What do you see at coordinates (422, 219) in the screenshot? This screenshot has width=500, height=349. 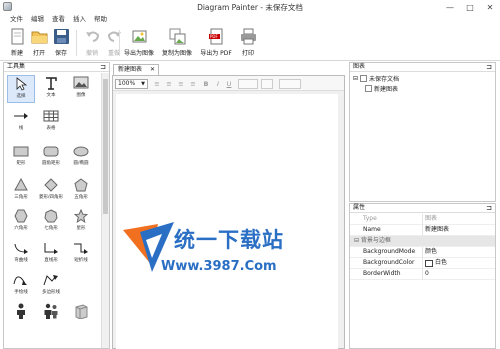 I see `property-row-type: Type 图表` at bounding box center [422, 219].